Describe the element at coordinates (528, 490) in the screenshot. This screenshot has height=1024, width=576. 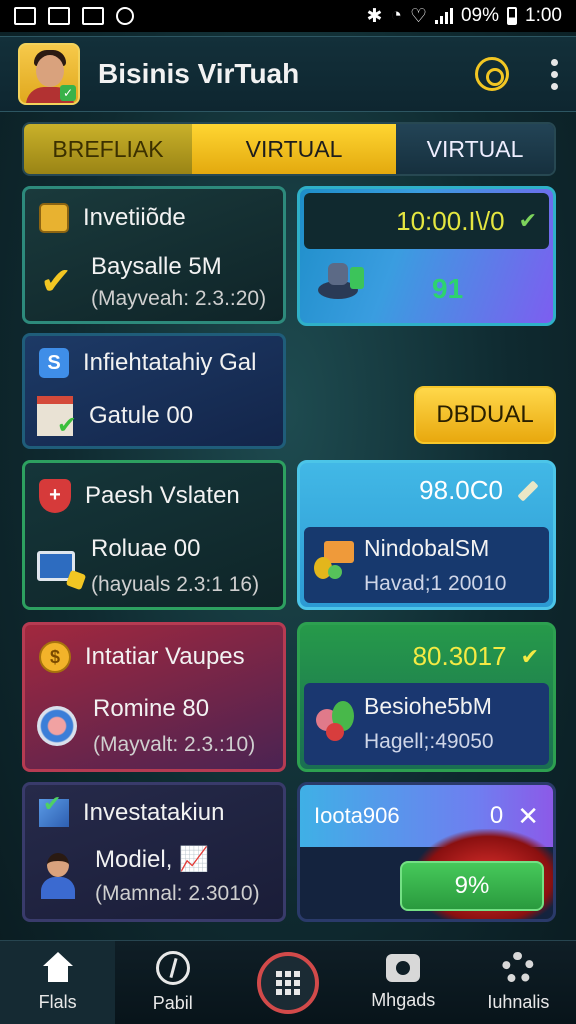
I see `edit-icon` at that location.